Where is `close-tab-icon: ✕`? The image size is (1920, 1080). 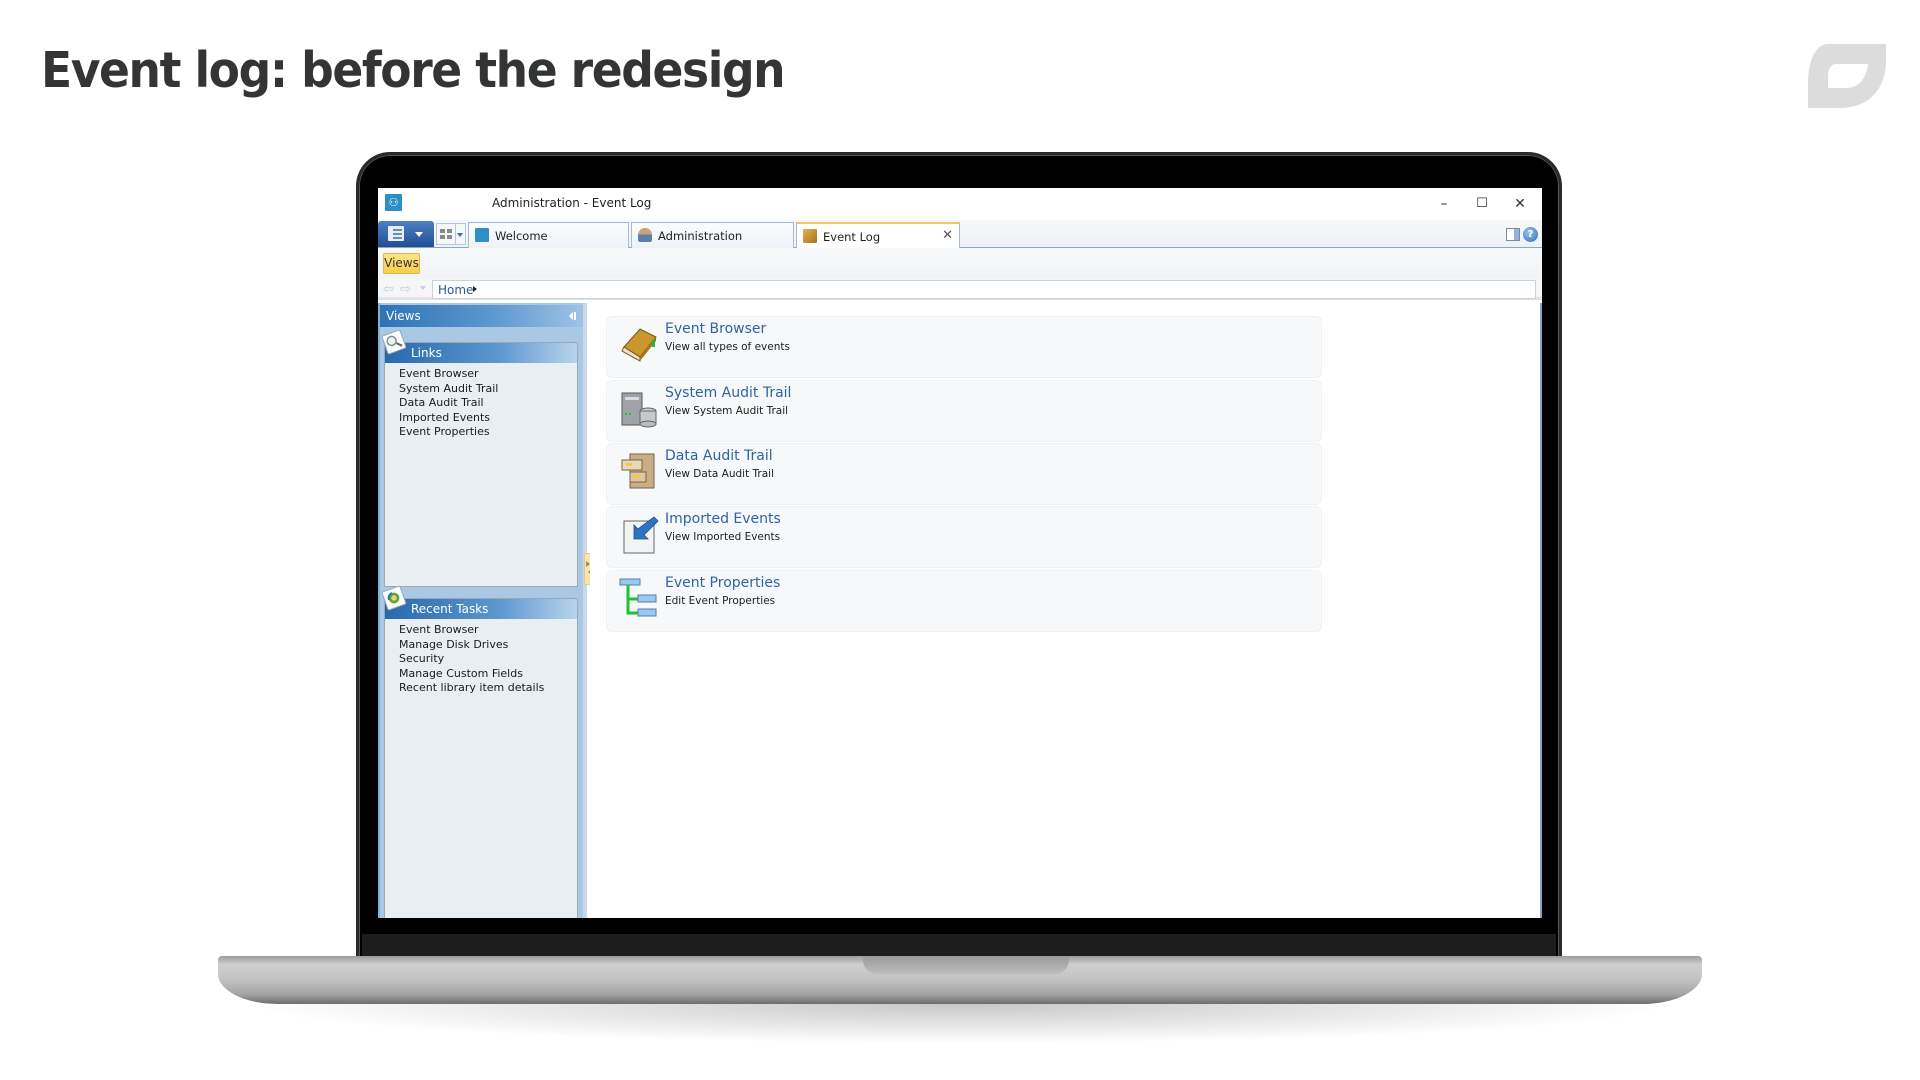
close-tab-icon: ✕ is located at coordinates (947, 235).